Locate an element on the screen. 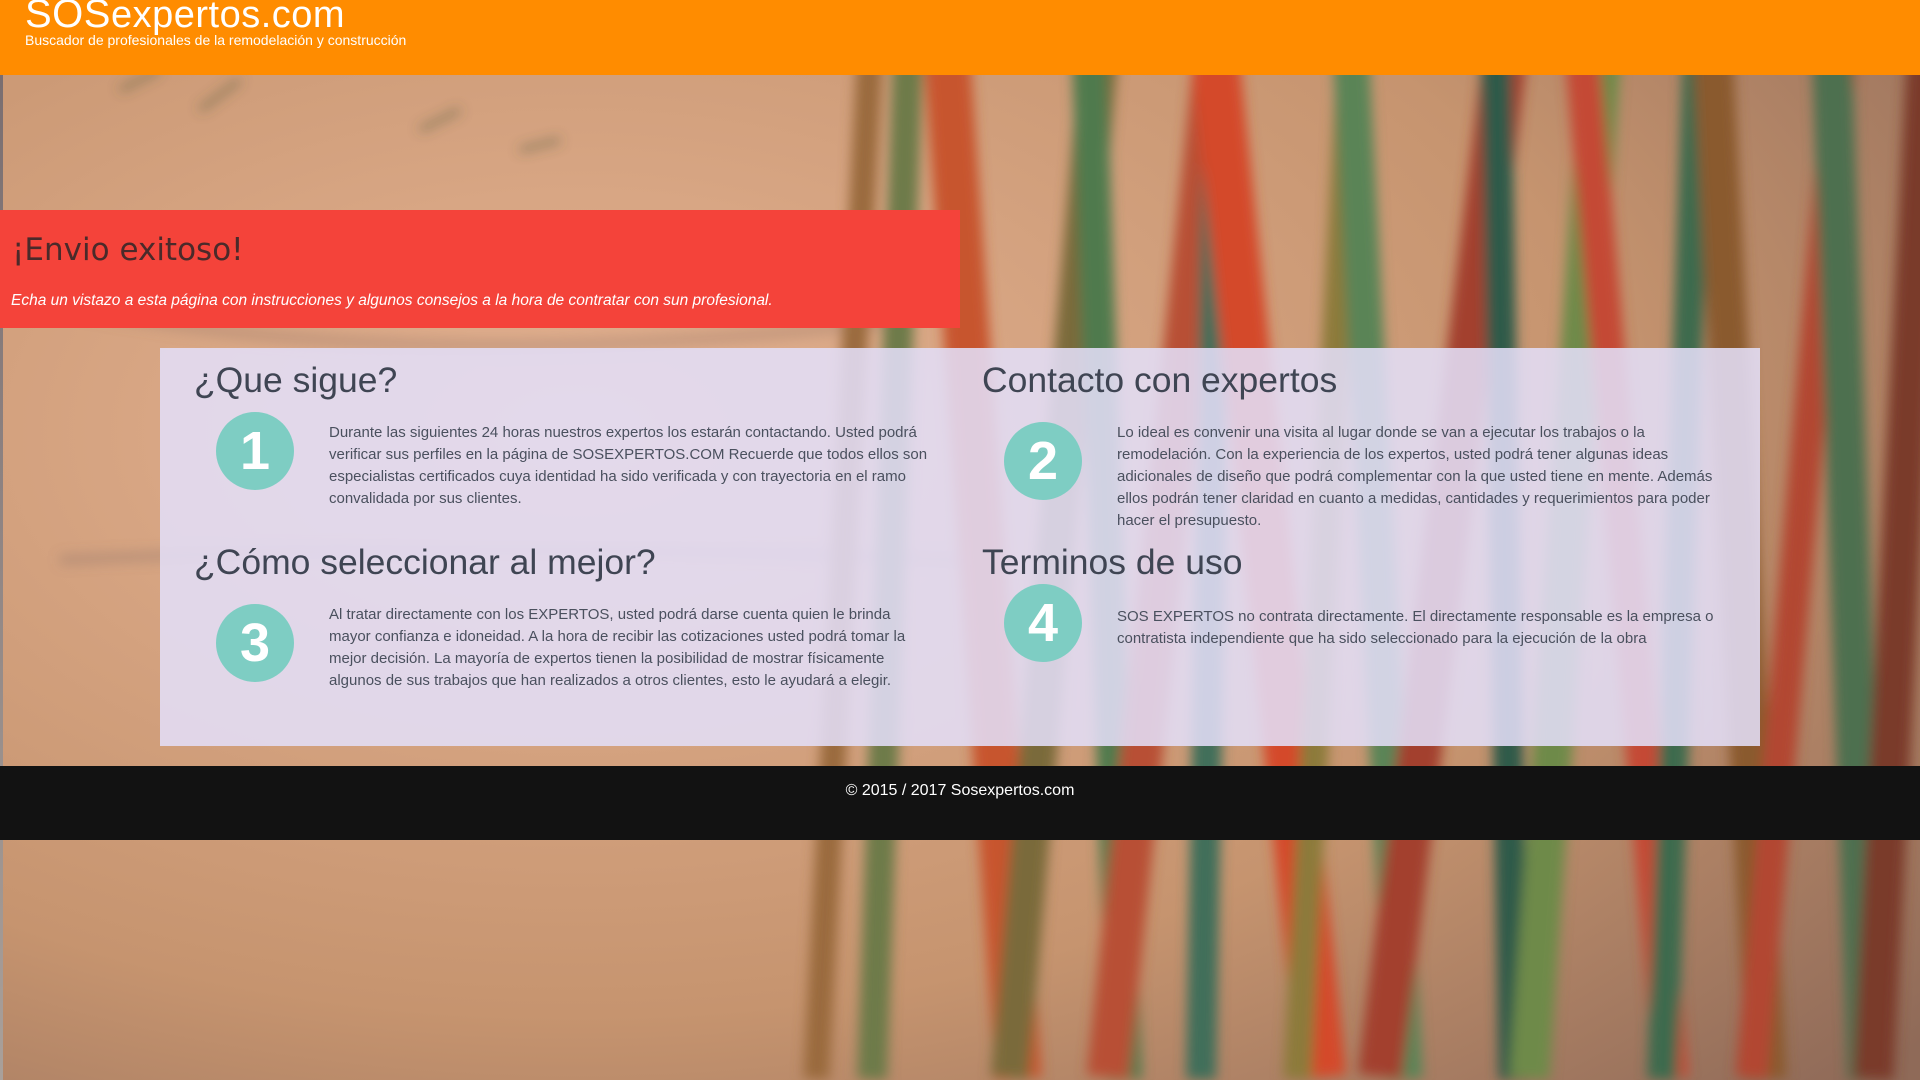  section-title: Terminos de uso is located at coordinates (1112, 562).